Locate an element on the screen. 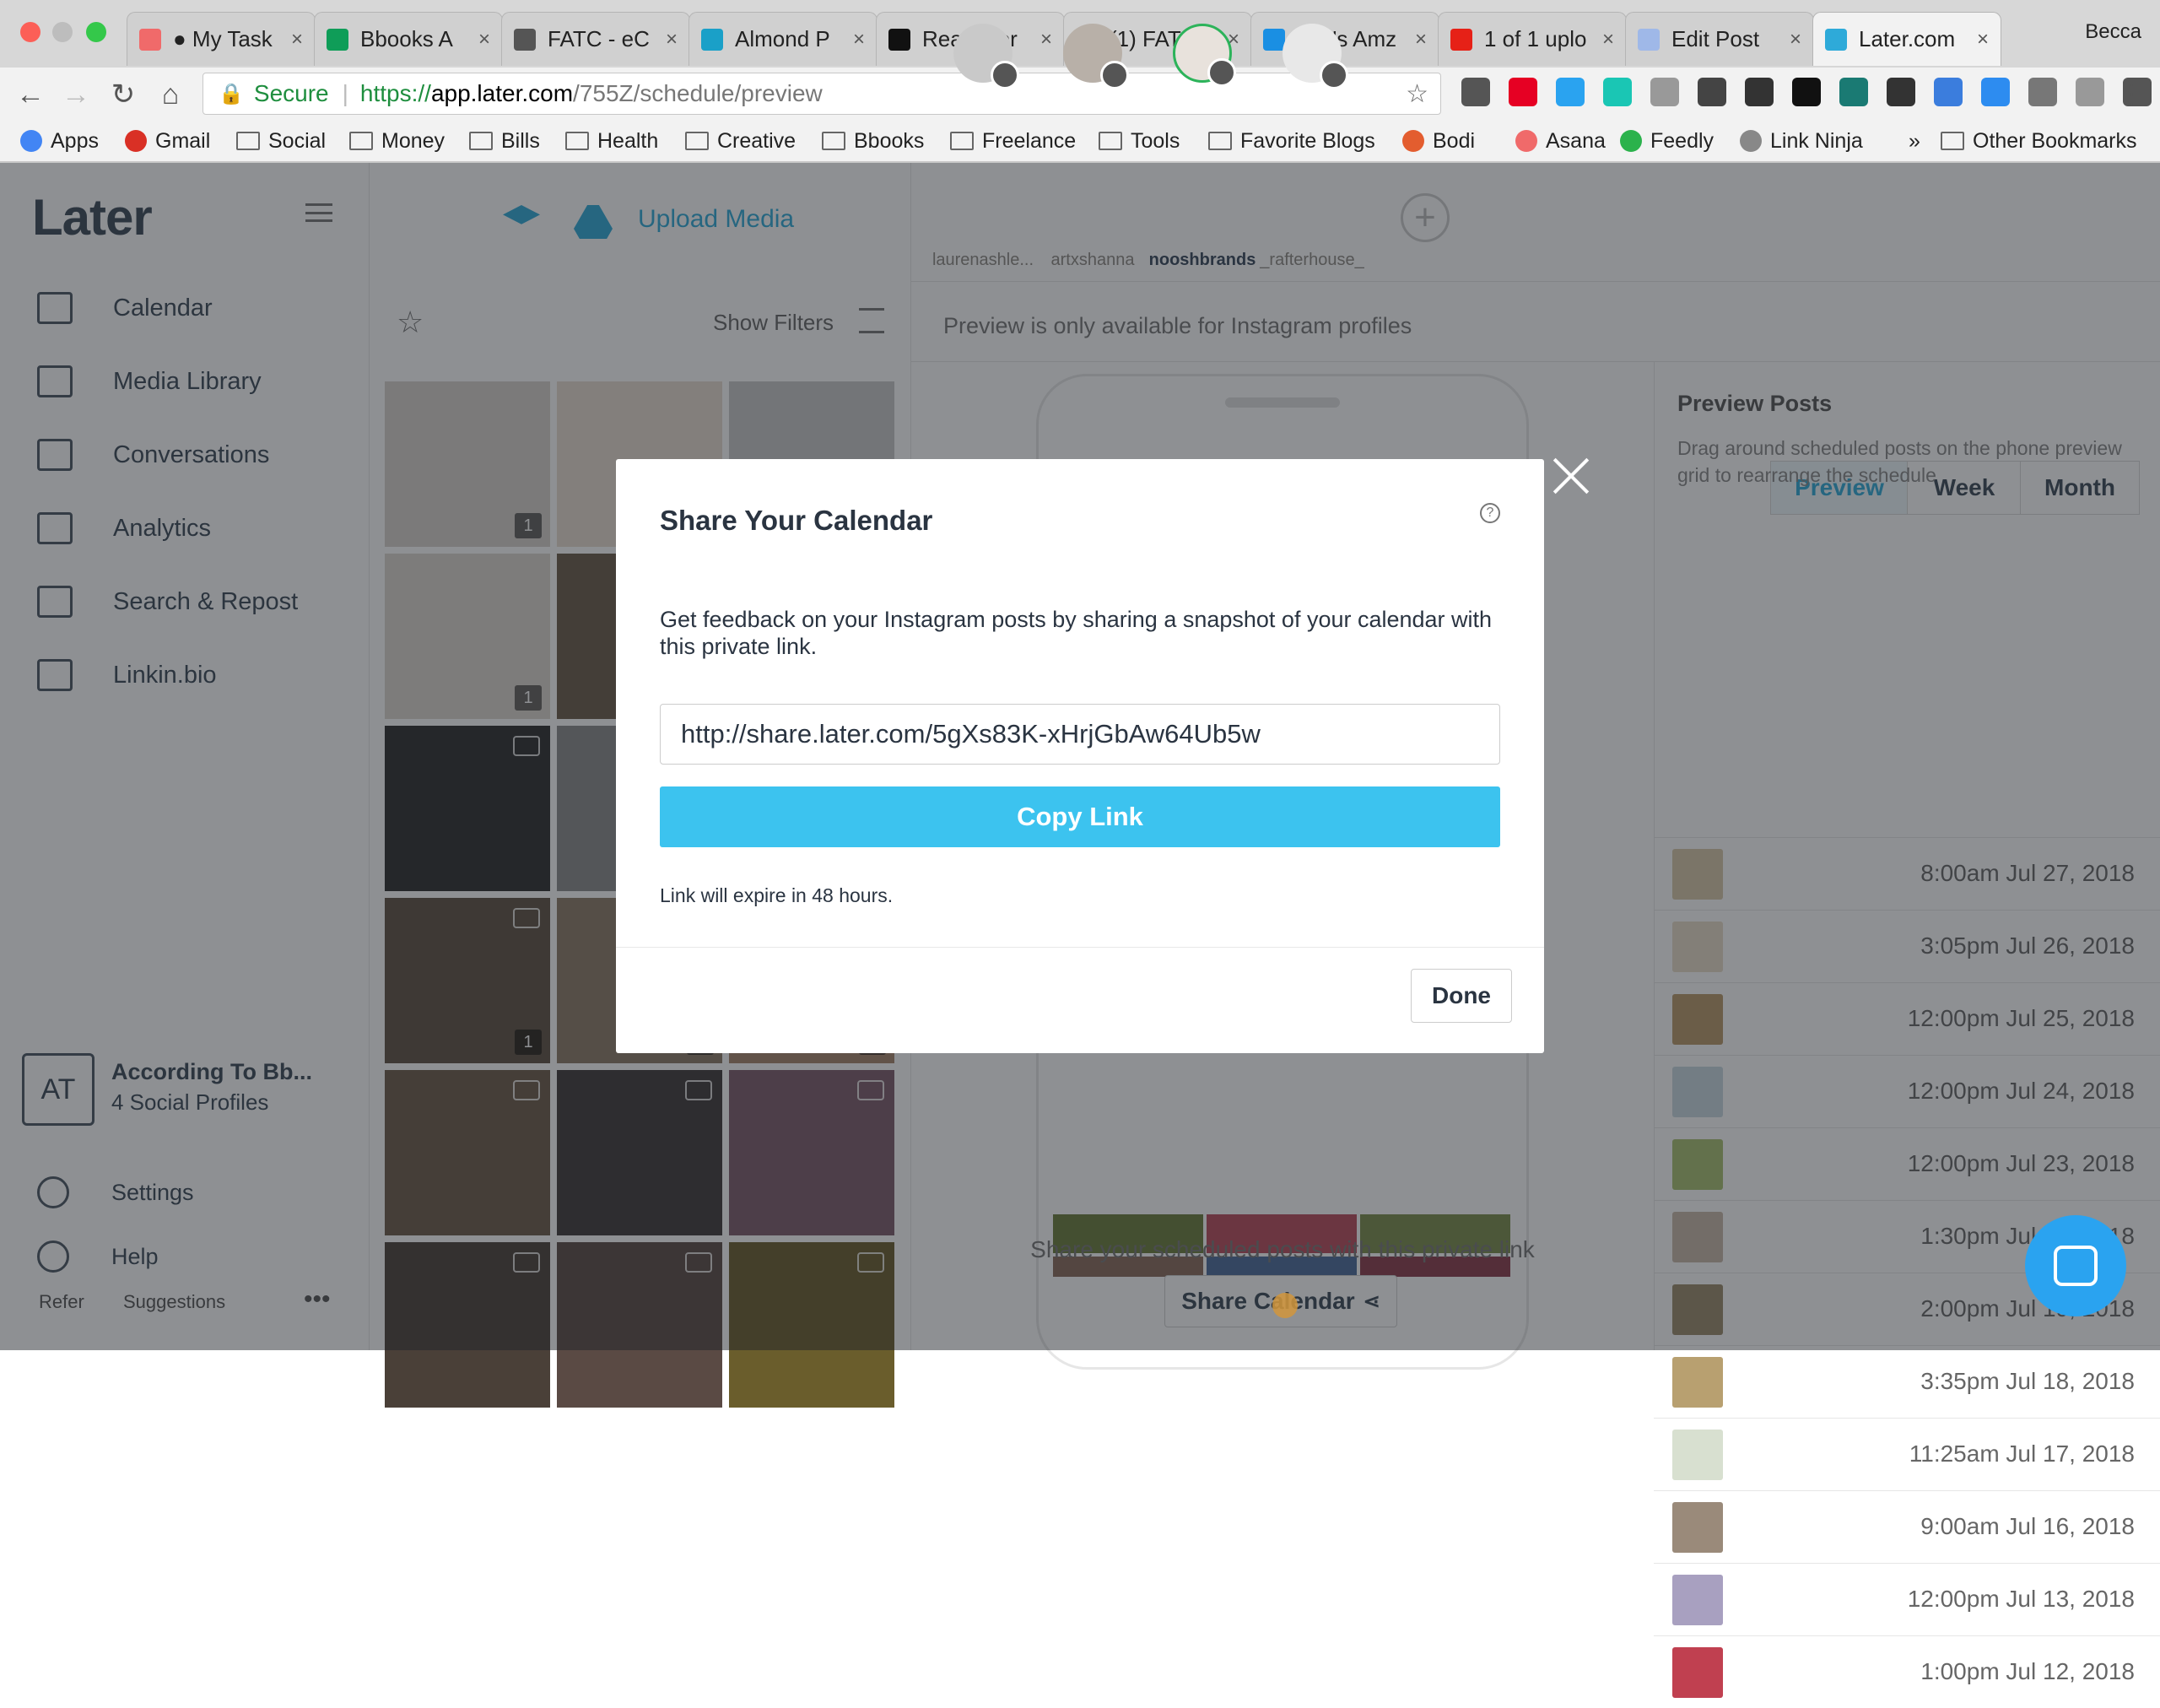  bookmark-item: Favorite Blogs is located at coordinates (1291, 141).